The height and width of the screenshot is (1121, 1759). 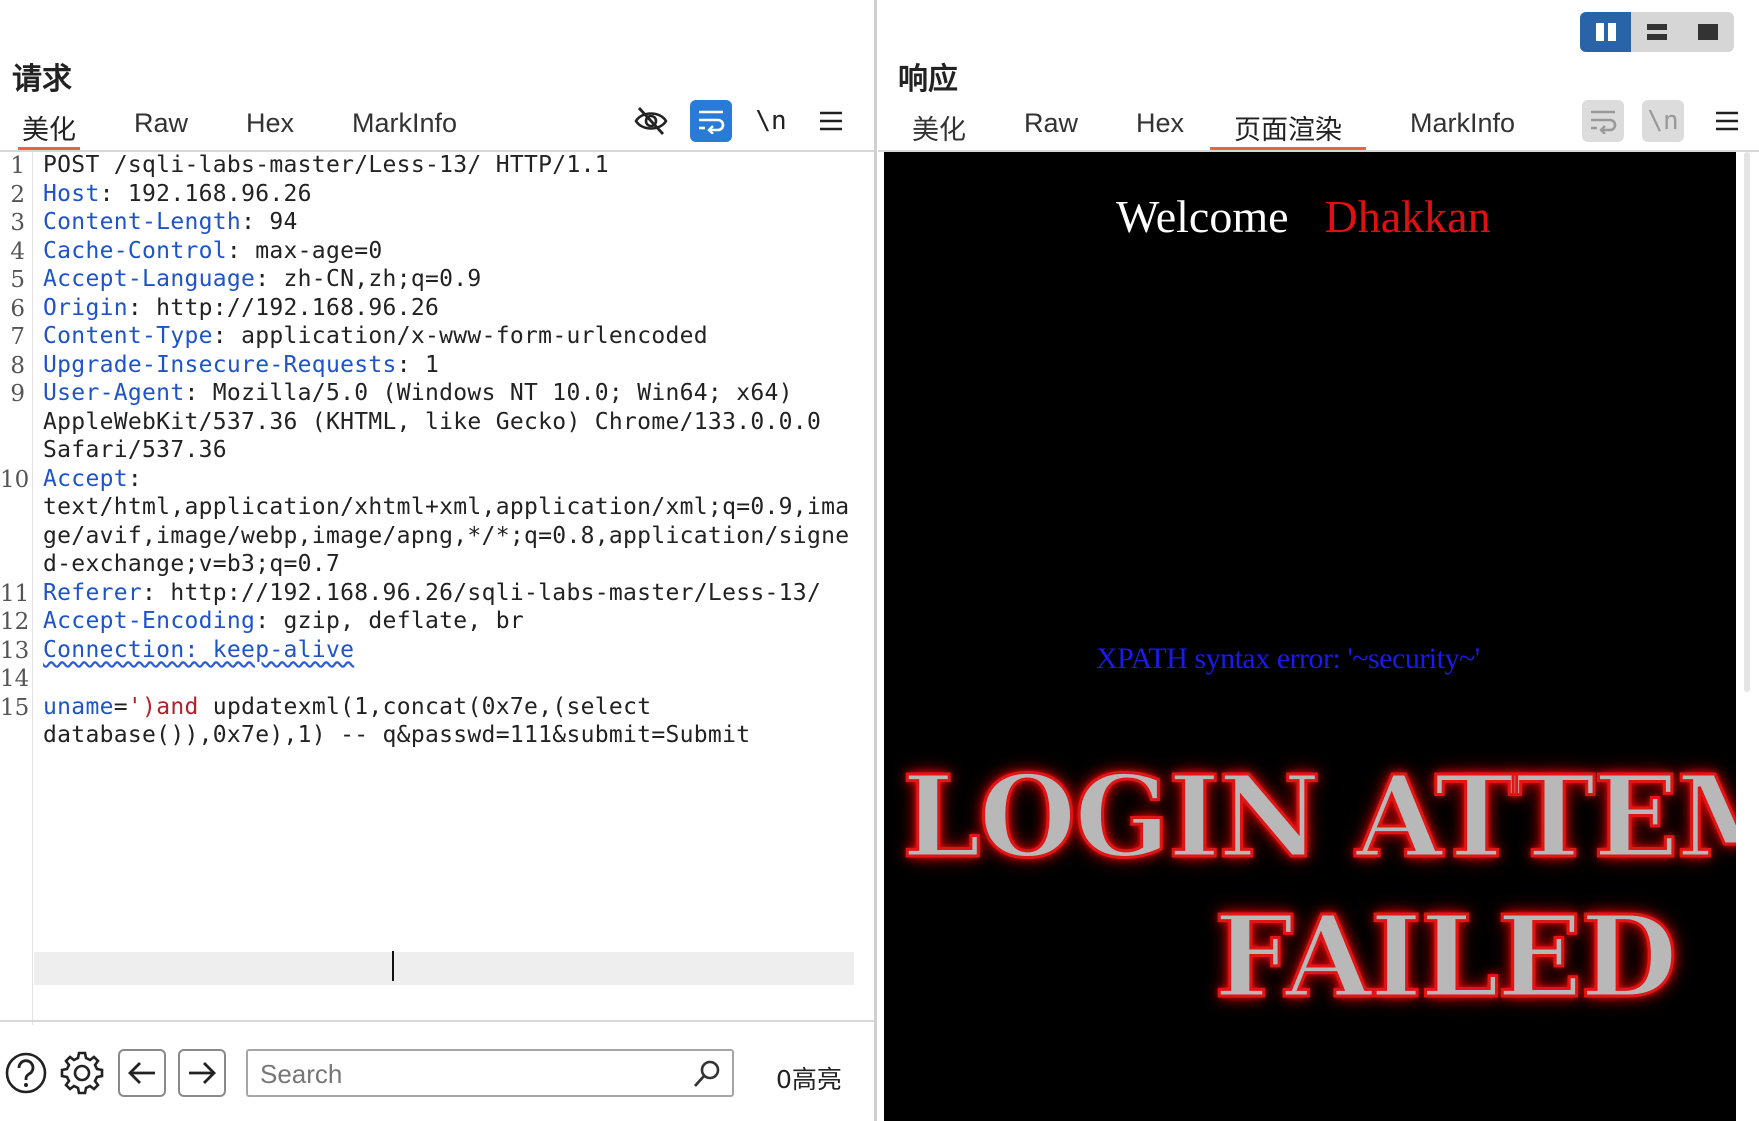 I want to click on pane-divider, so click(x=875, y=560).